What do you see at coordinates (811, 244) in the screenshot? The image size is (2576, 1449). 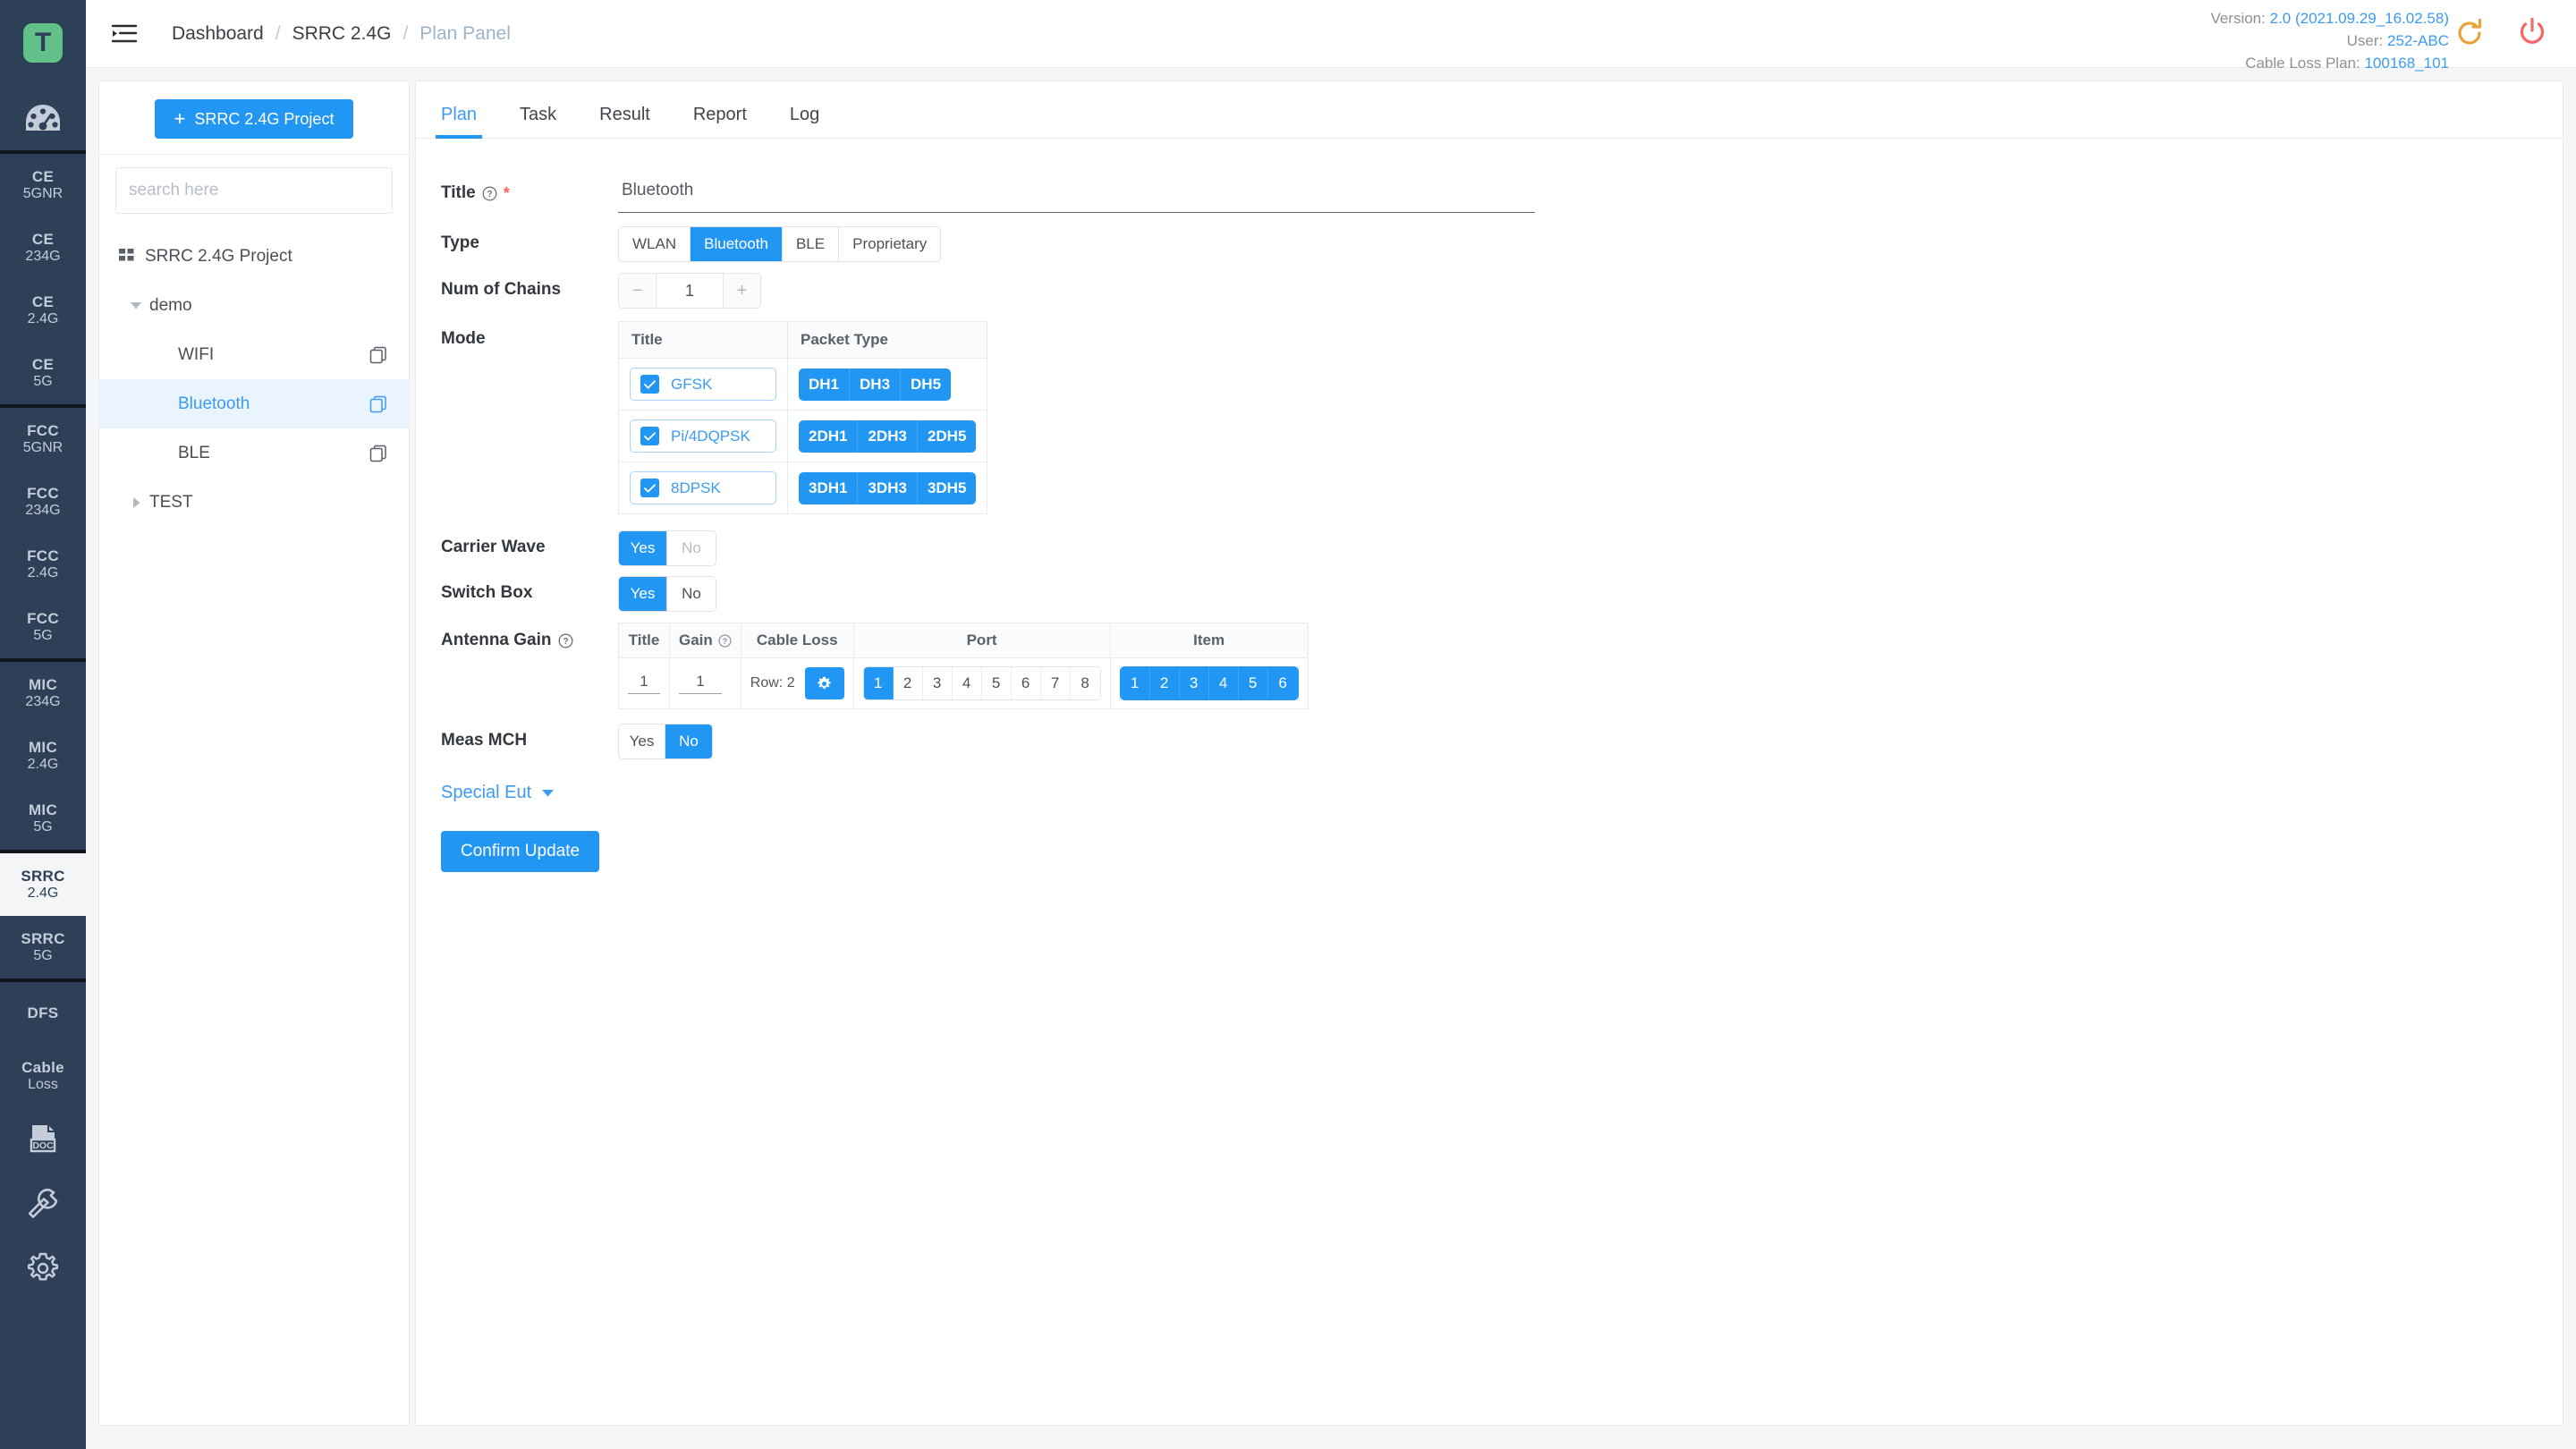 I see `type-option-ble: BLE` at bounding box center [811, 244].